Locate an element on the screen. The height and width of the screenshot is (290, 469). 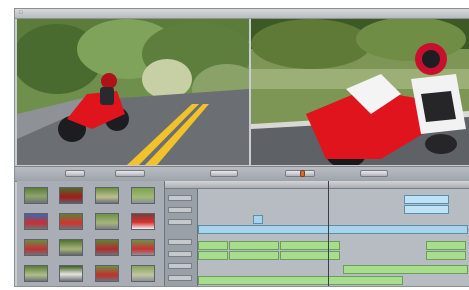
record-icon is located at coordinates (302, 173).